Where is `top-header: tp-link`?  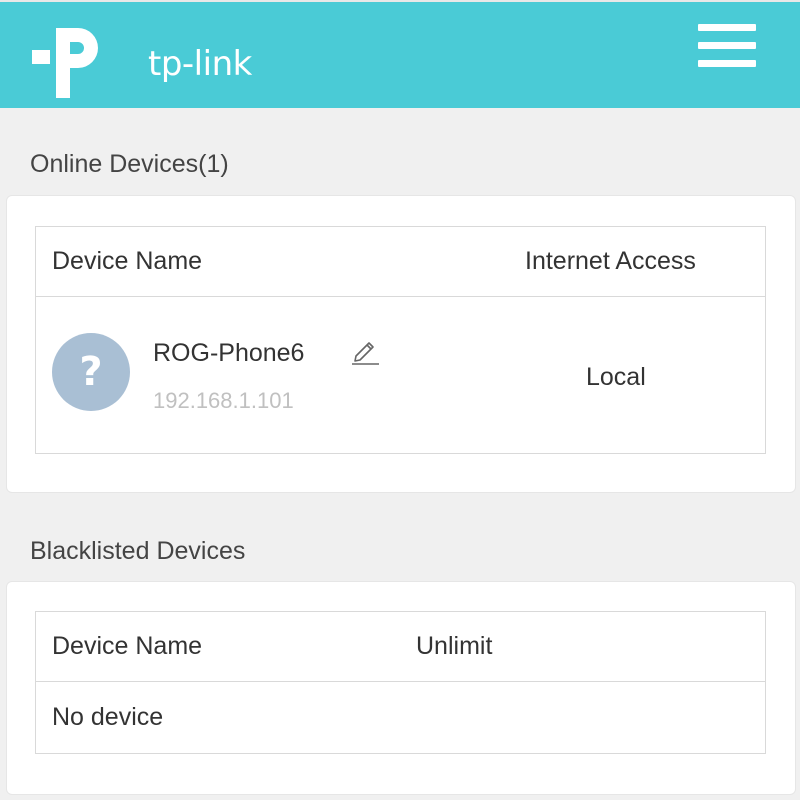
top-header: tp-link is located at coordinates (400, 54).